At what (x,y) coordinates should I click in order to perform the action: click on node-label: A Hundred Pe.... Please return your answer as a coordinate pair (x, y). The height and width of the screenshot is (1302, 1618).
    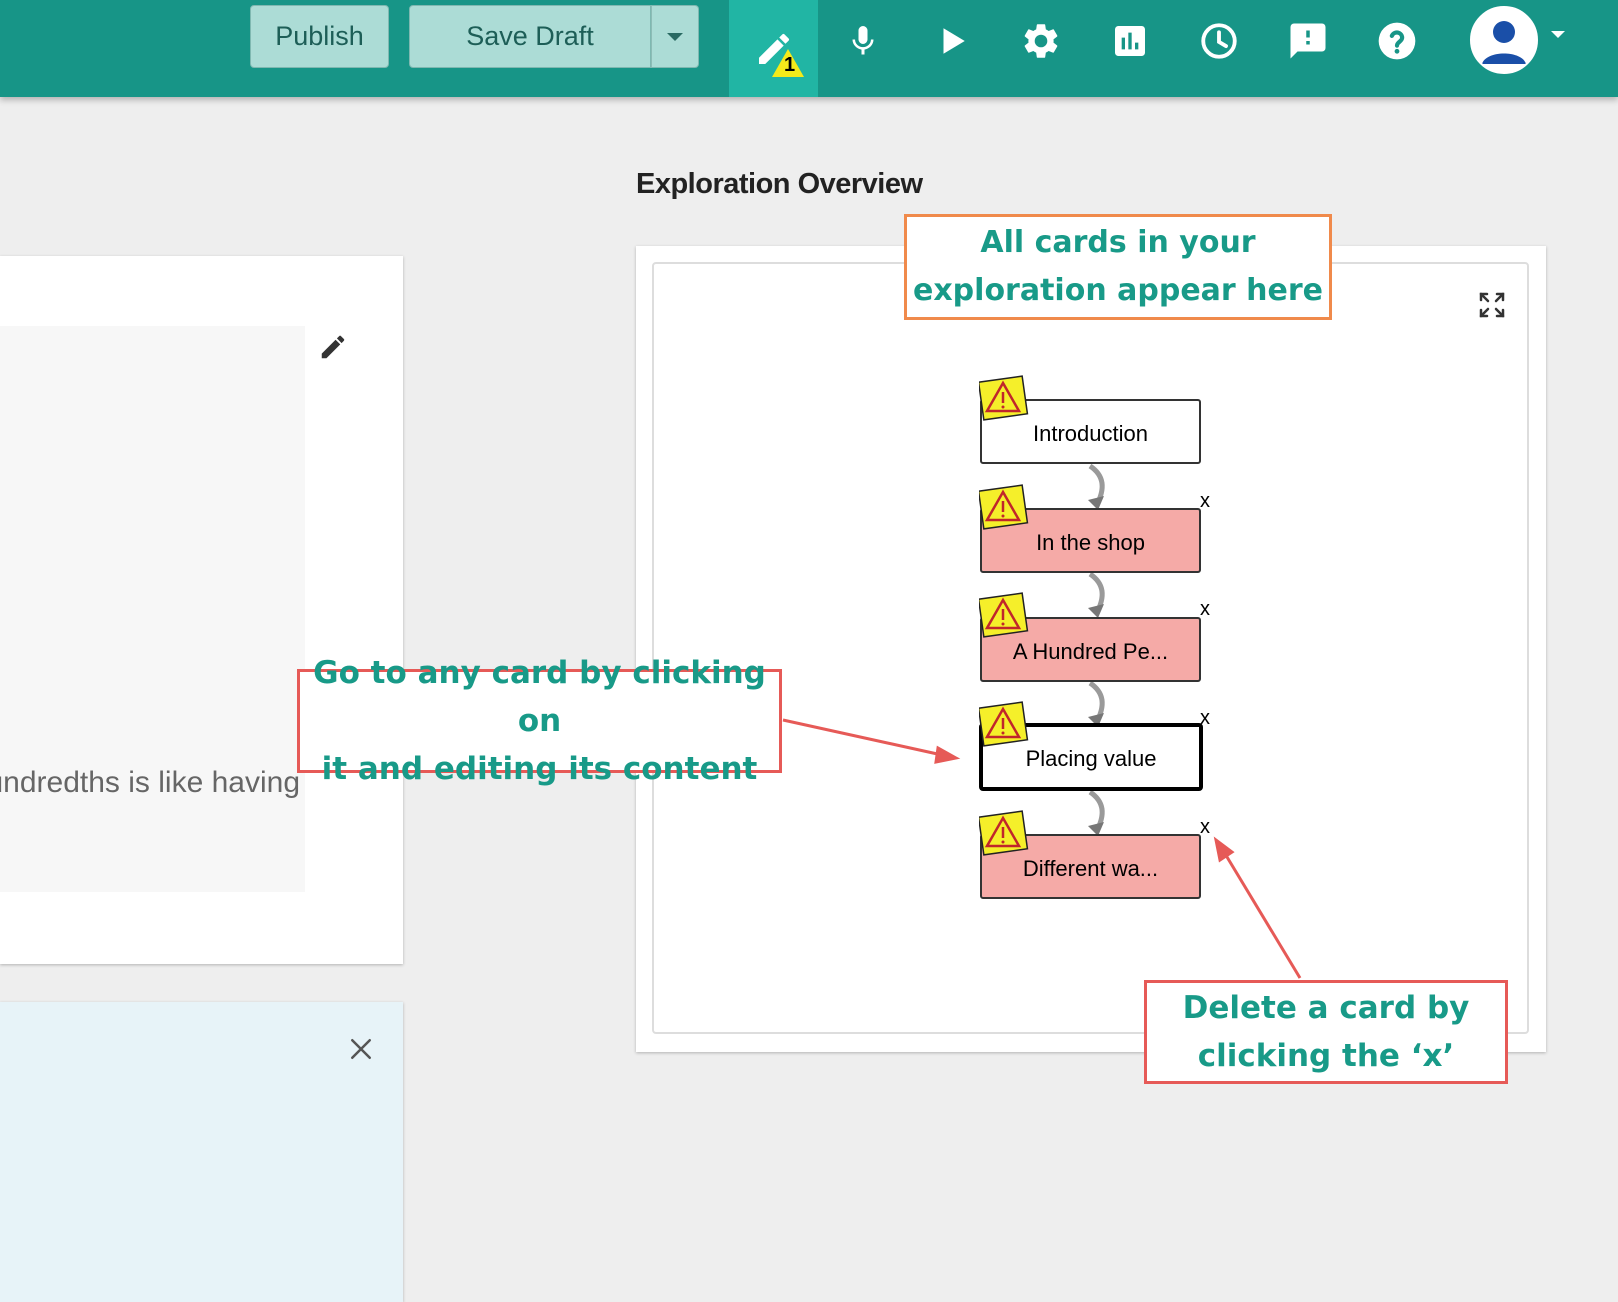
    Looking at the image, I should click on (1090, 651).